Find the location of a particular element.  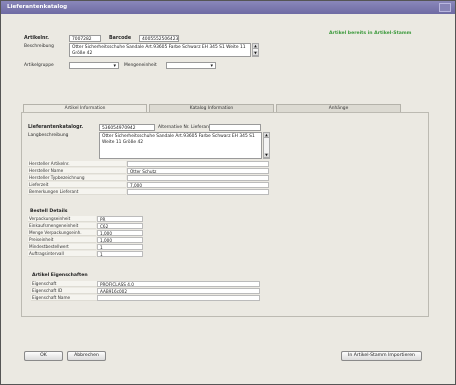

eigenschaft-id-field: AAB916c002 is located at coordinates (178, 291).